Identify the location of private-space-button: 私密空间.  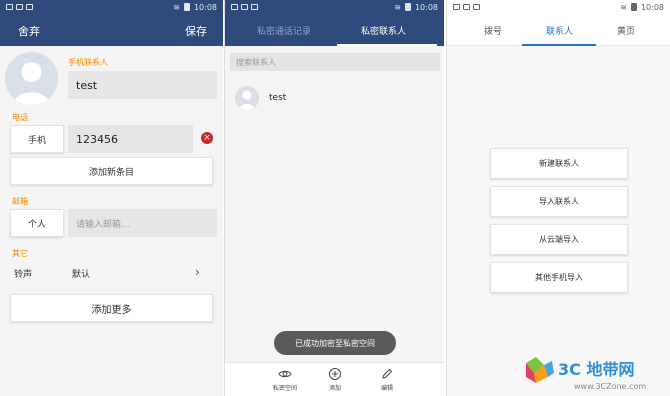
(285, 379).